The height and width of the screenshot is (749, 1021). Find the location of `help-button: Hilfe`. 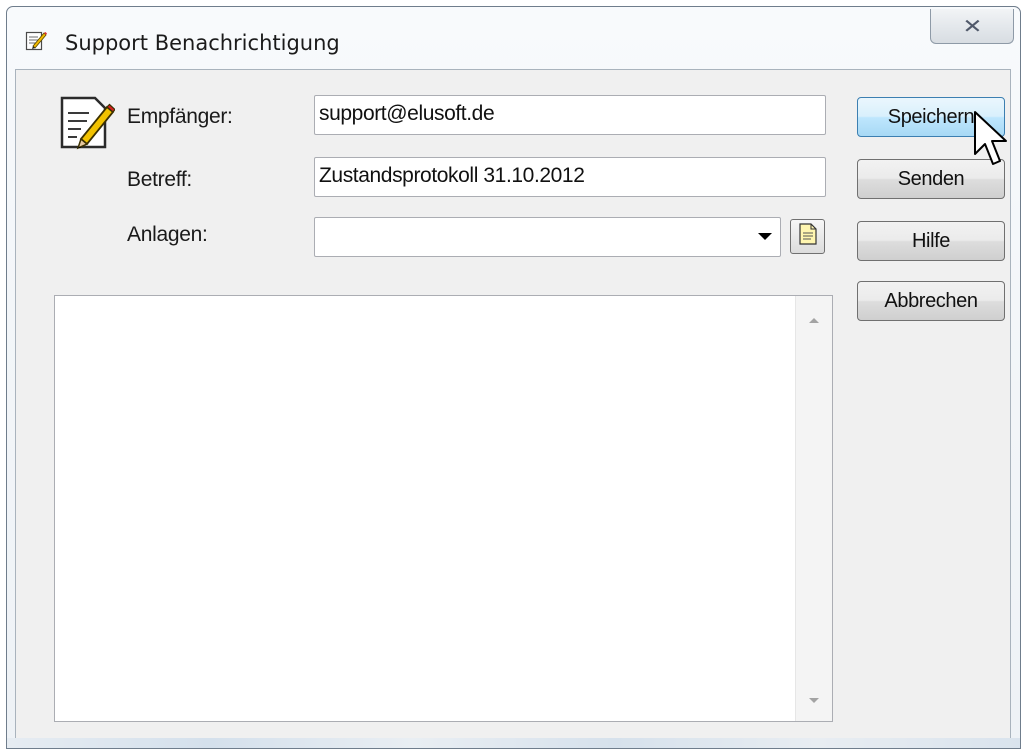

help-button: Hilfe is located at coordinates (931, 241).